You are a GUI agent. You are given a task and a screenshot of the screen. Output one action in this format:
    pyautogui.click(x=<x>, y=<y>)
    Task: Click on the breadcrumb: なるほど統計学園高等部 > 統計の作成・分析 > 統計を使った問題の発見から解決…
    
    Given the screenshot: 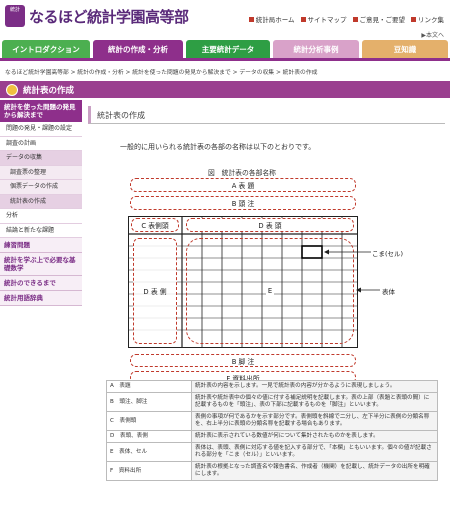 What is the action you would take?
    pyautogui.click(x=161, y=71)
    